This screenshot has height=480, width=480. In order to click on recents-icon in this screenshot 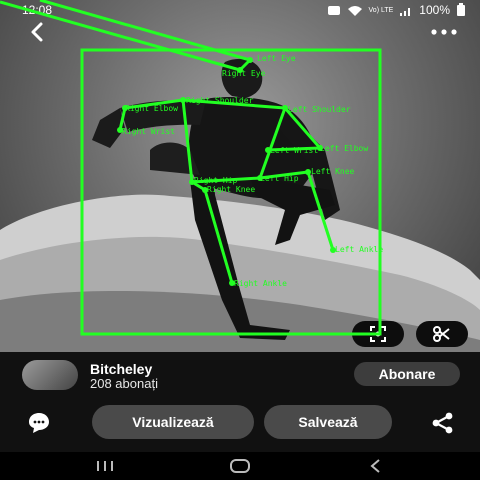, I will do `click(105, 466)`.